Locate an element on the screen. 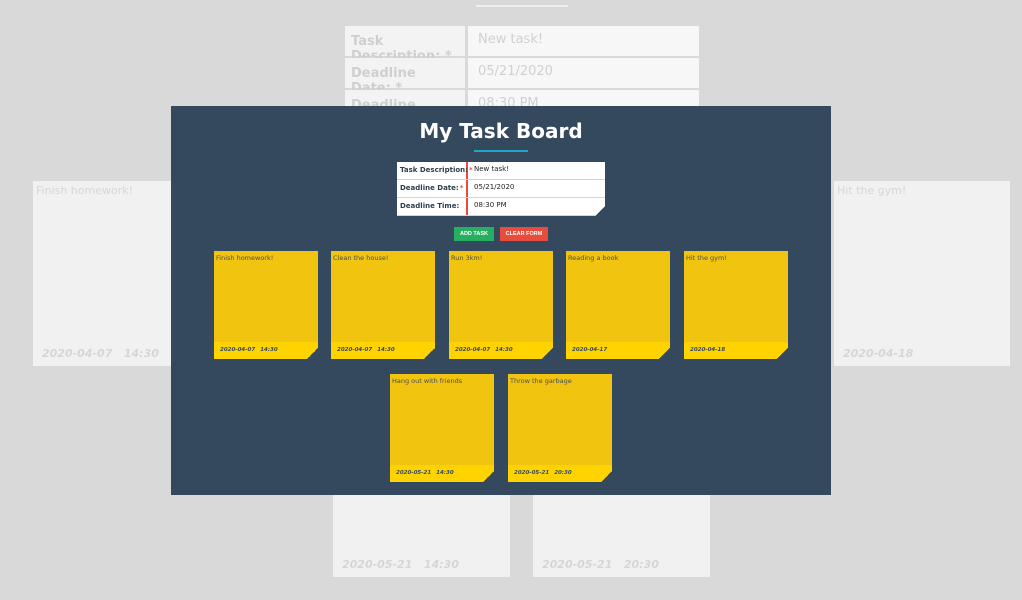  date-label-text: Deadline Date: is located at coordinates (429, 188).